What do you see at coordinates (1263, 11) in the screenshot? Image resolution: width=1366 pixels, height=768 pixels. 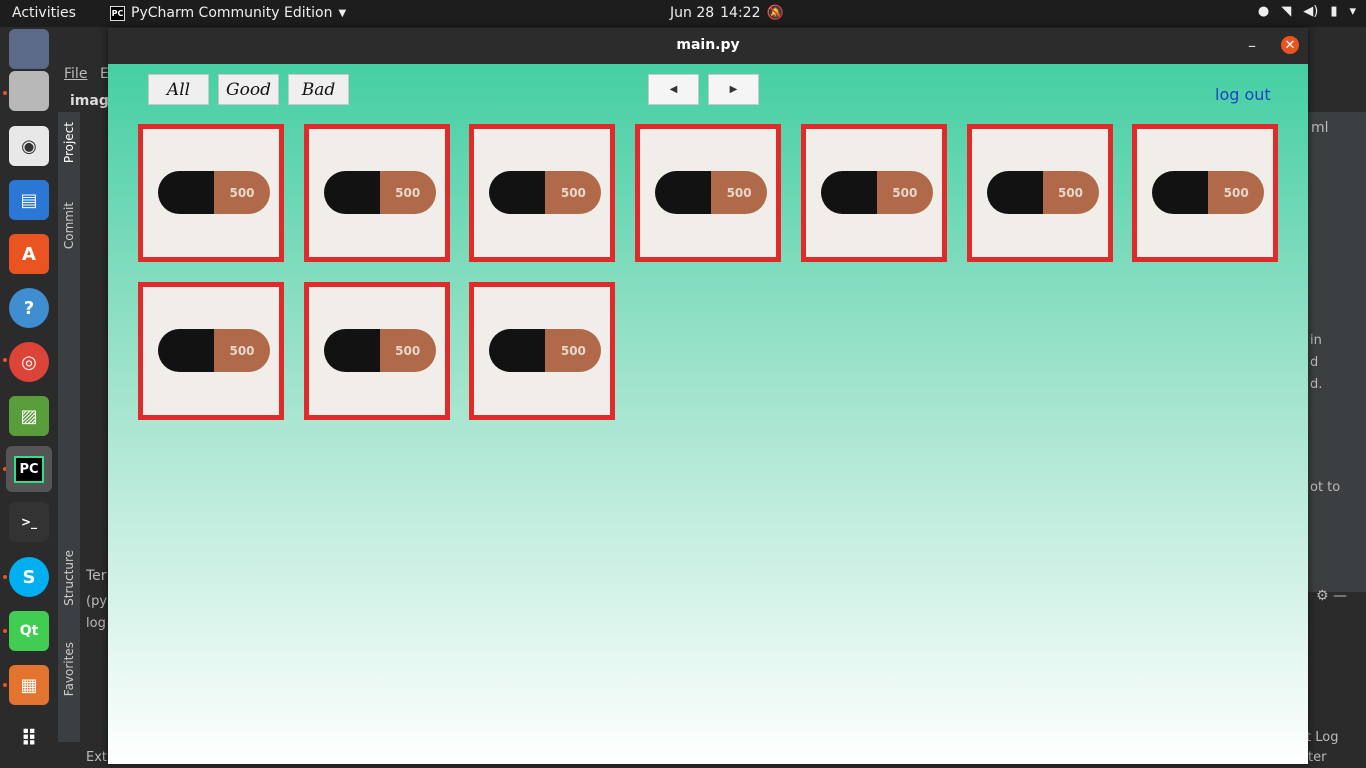 I see `record-indicator-icon: ●` at bounding box center [1263, 11].